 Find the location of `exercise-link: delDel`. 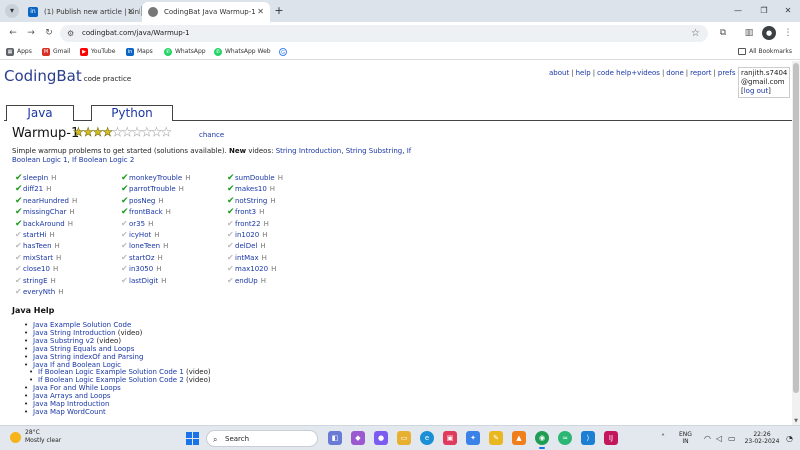

exercise-link: delDel is located at coordinates (246, 246).